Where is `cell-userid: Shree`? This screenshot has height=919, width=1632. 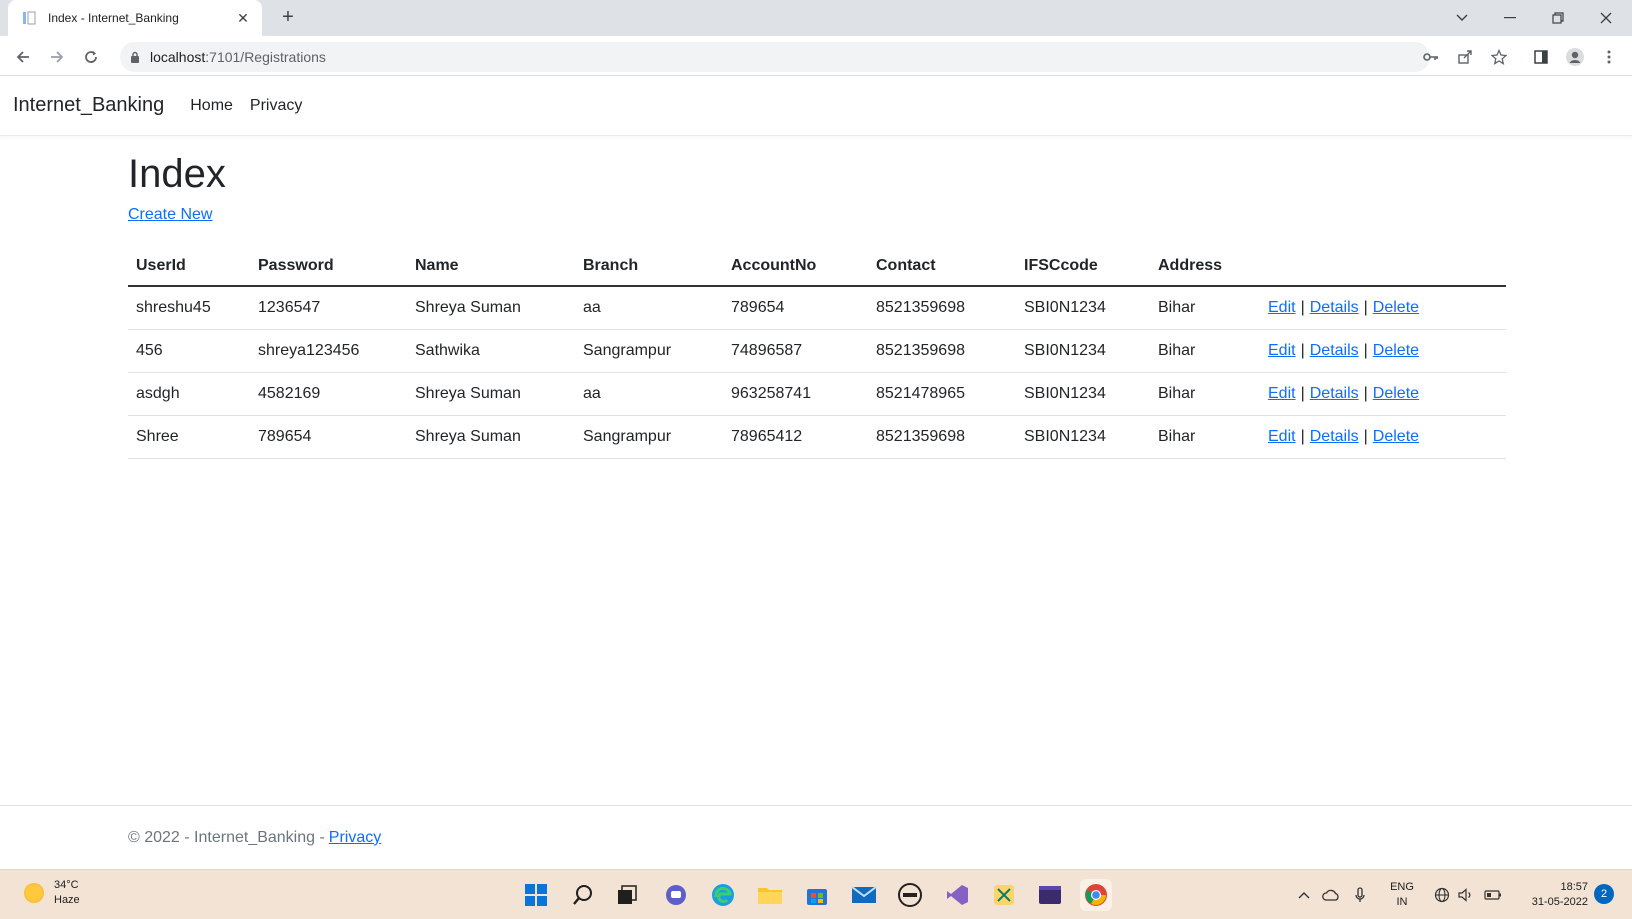
cell-userid: Shree is located at coordinates (189, 437).